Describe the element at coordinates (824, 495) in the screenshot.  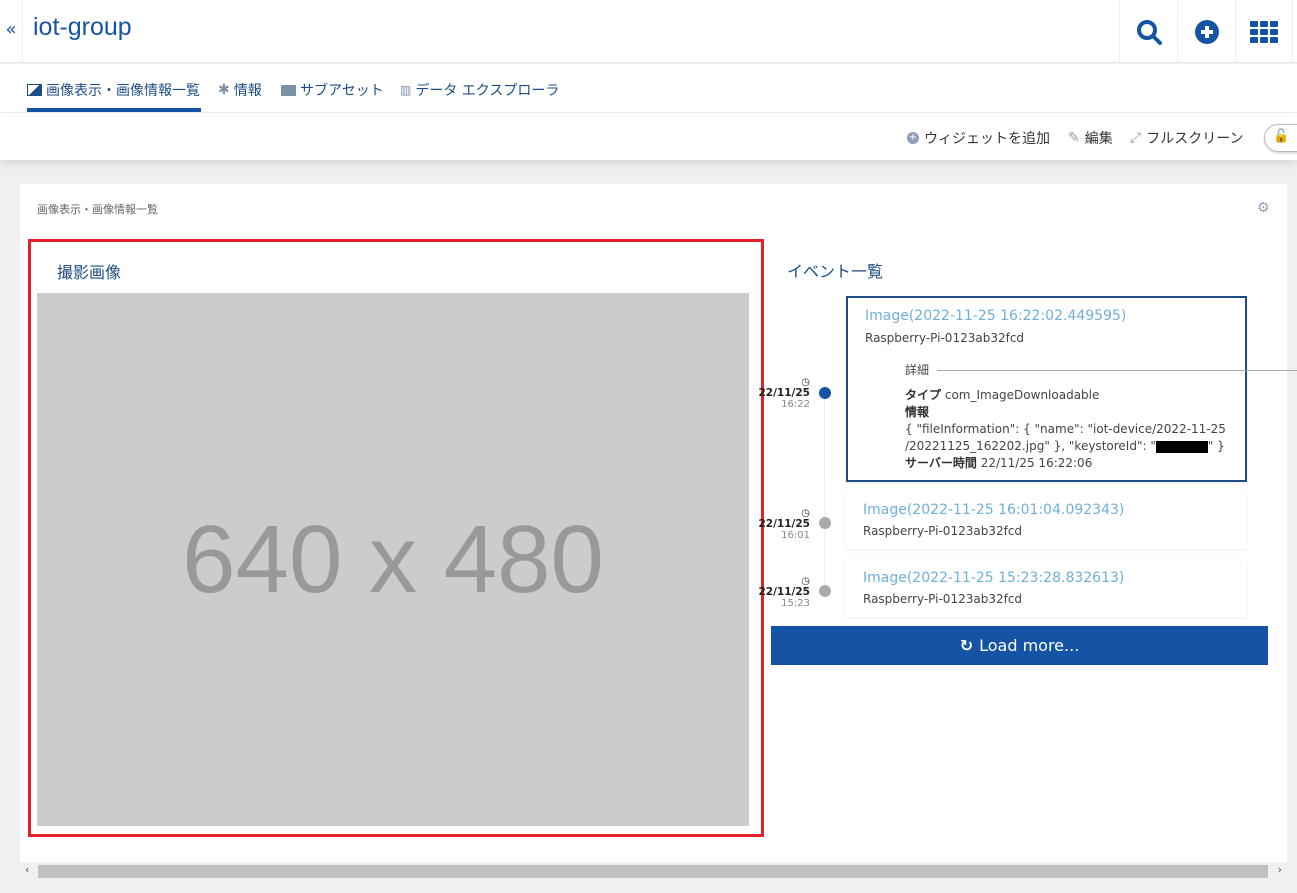
I see `timeline-line` at that location.